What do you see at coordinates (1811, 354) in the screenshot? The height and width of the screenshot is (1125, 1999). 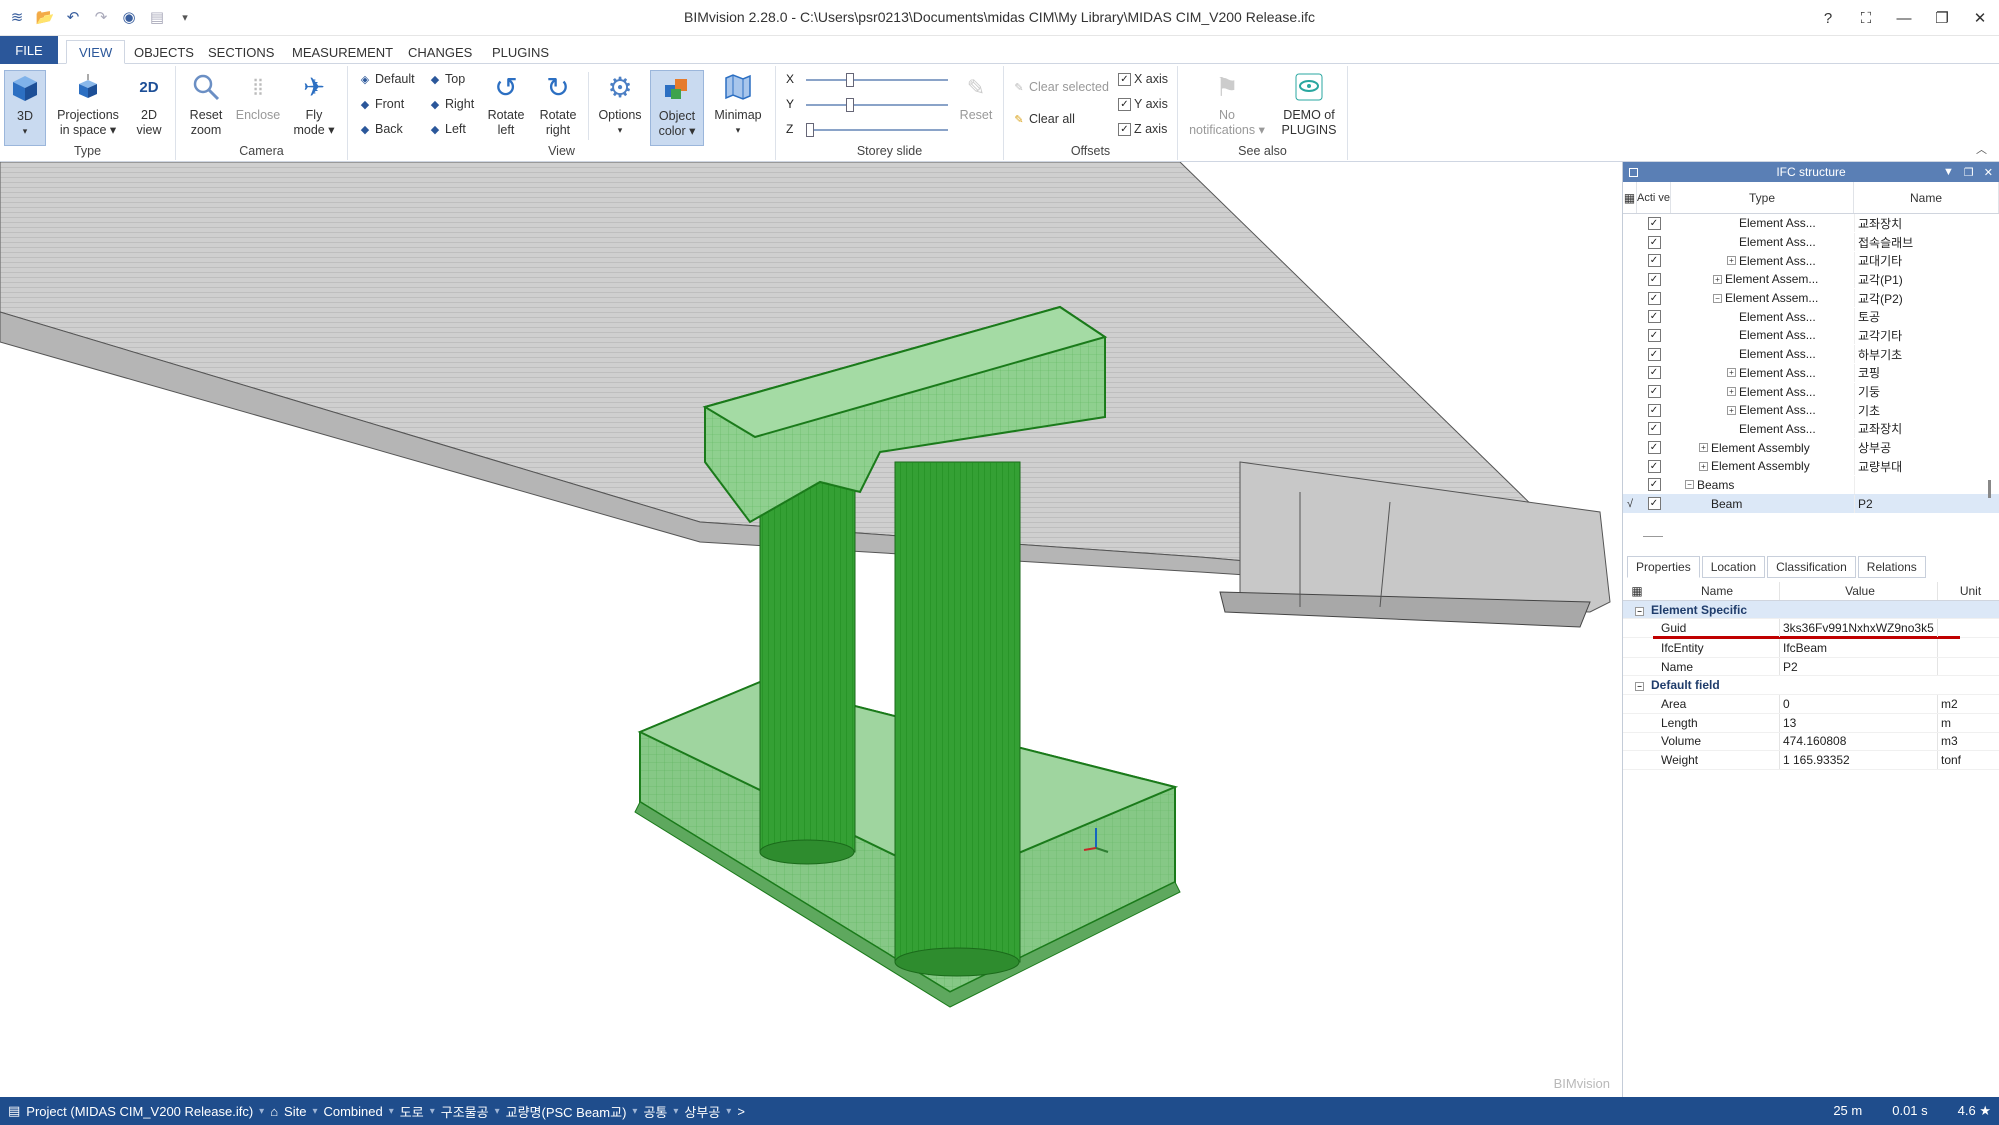 I see `ifc-tree-row: ✓ Element Ass... 하부기초` at bounding box center [1811, 354].